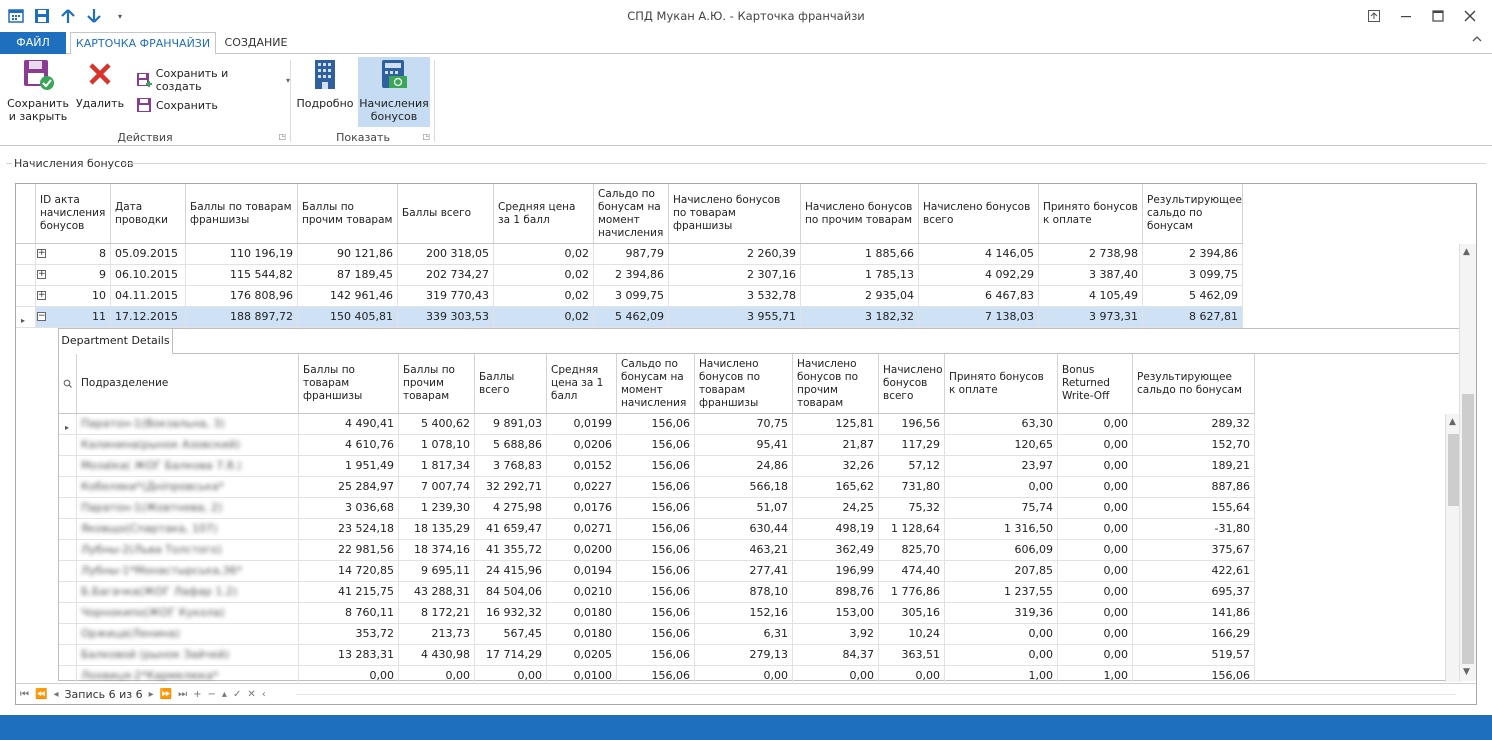 Image resolution: width=1492 pixels, height=740 pixels. I want to click on table-cell: 41 659,47, so click(511, 529).